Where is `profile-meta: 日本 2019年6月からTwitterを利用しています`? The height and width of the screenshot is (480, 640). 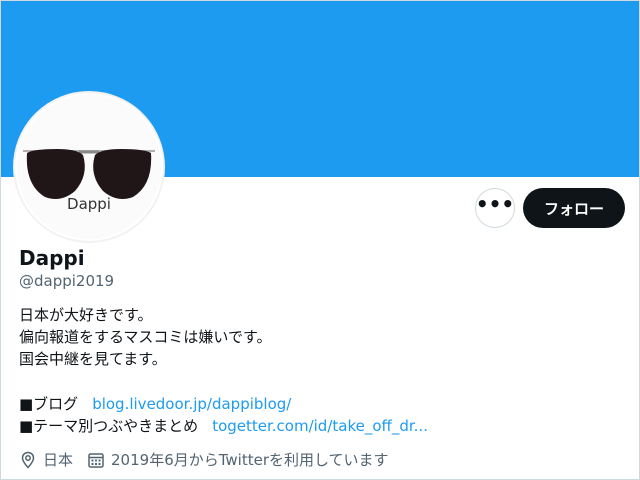
profile-meta: 日本 2019年6月からTwitterを利用しています is located at coordinates (204, 459).